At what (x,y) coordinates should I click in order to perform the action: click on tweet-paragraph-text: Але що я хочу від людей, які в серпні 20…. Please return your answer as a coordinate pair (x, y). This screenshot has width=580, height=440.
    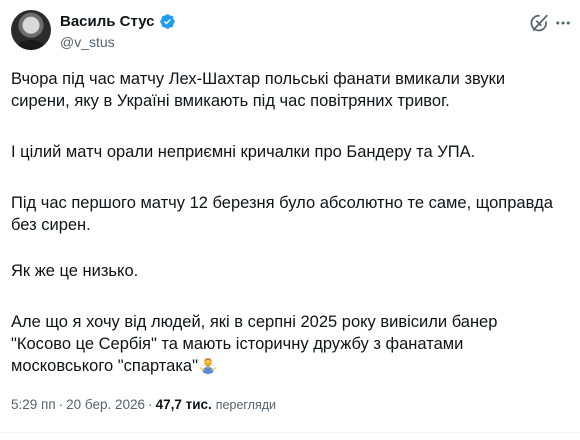
    Looking at the image, I should click on (254, 344).